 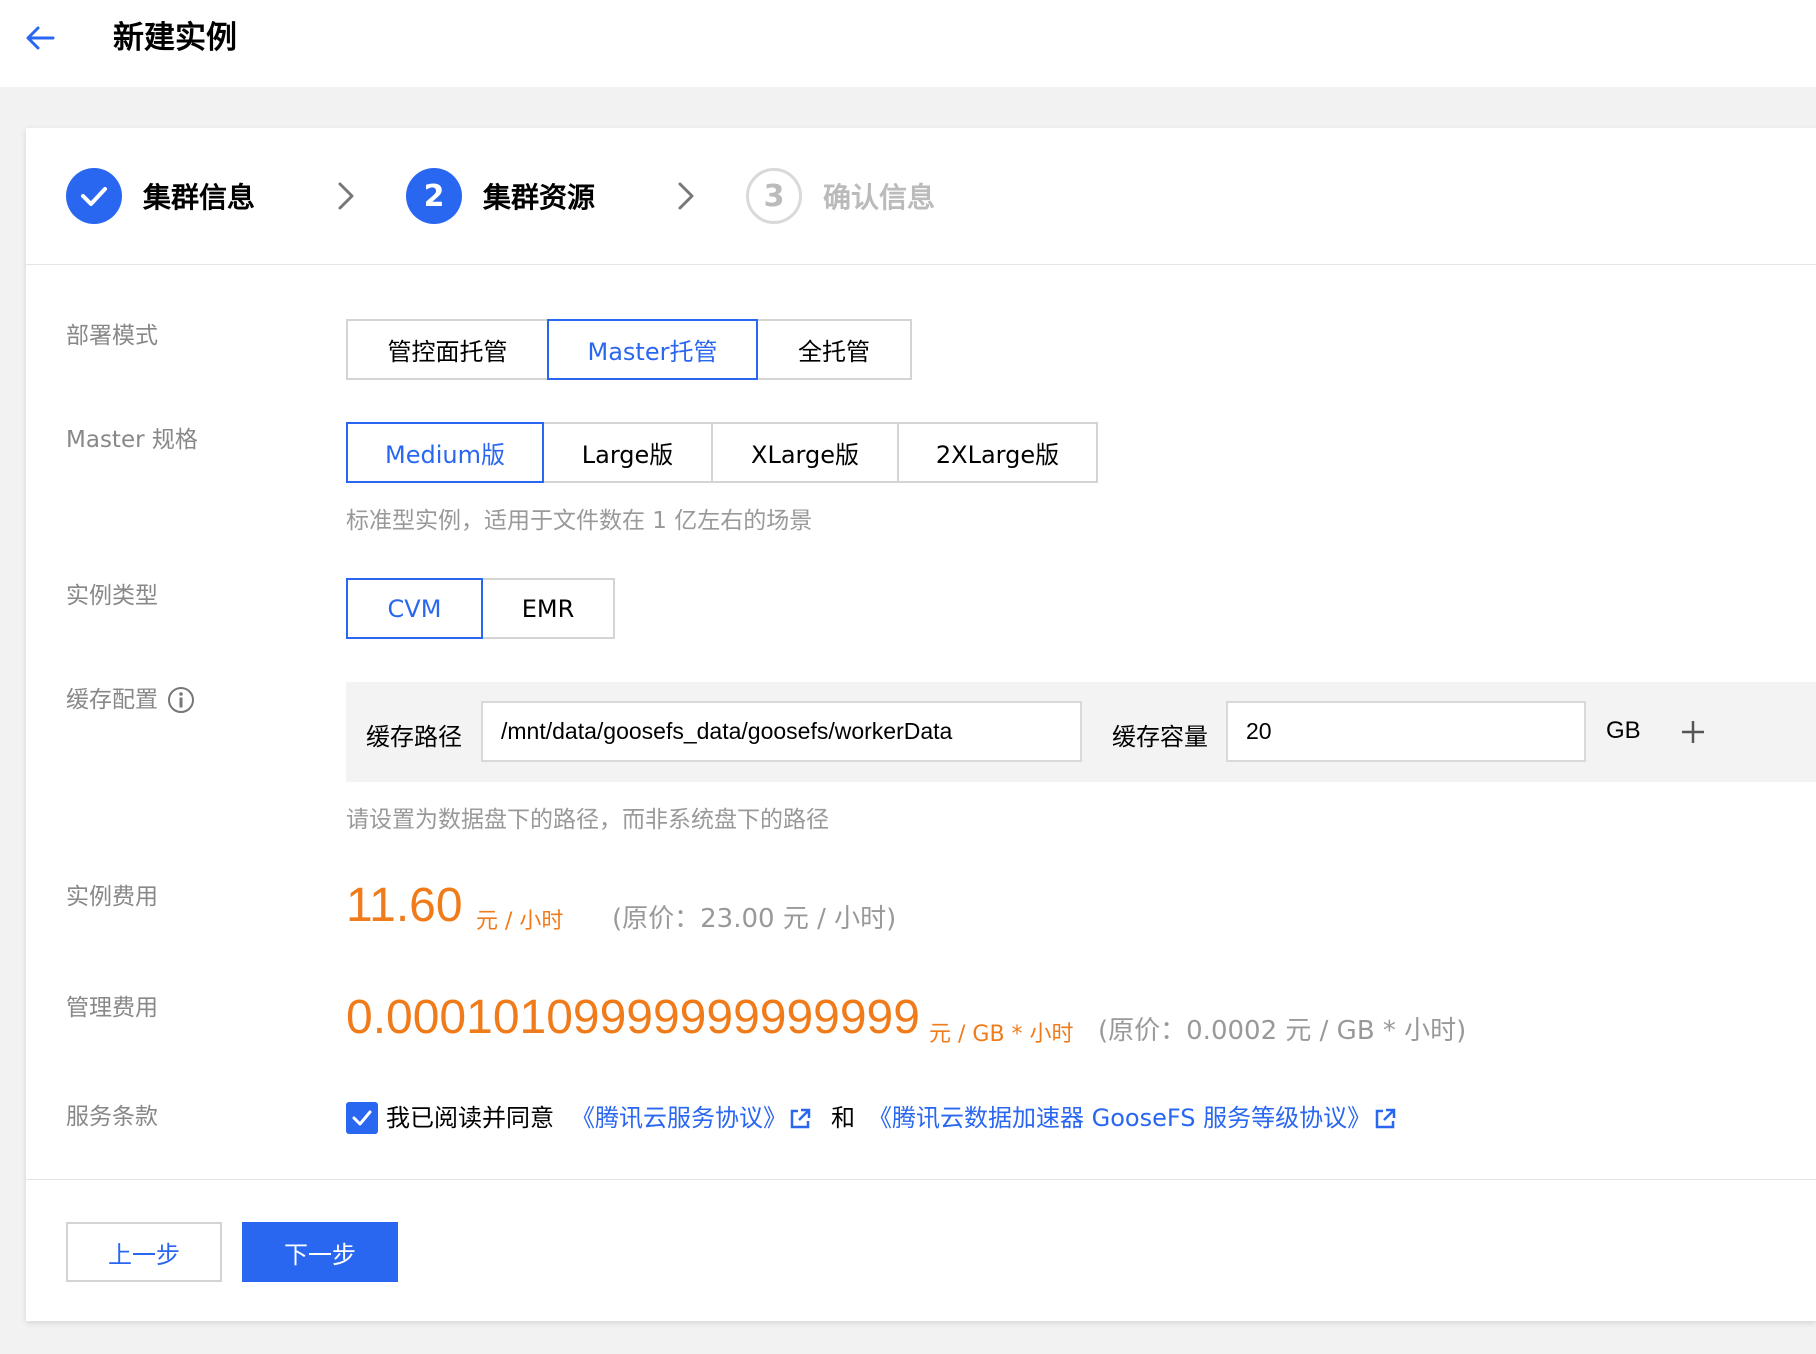 I want to click on master-spec-option: Large版, so click(x=627, y=452).